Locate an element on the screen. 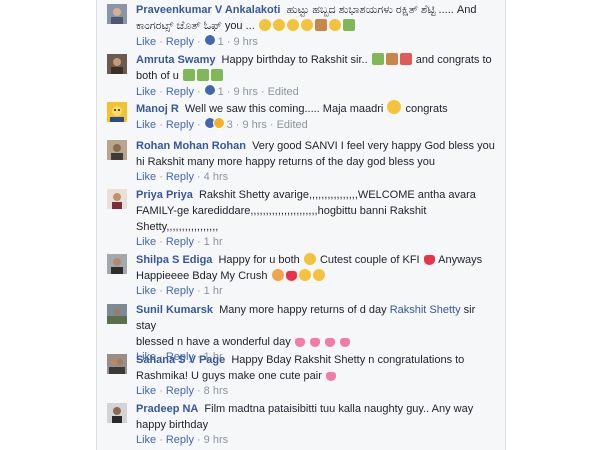  comment-author: Sahana S V Page is located at coordinates (180, 360).